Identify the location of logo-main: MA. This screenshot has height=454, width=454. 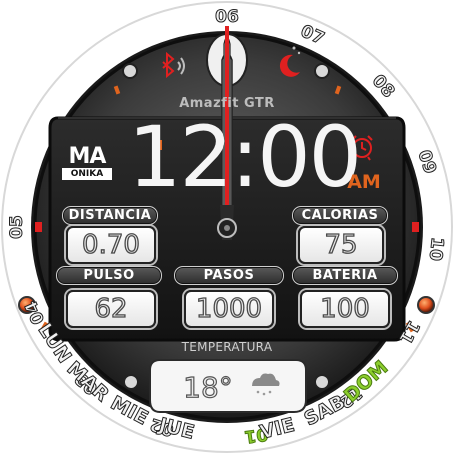
(87, 156).